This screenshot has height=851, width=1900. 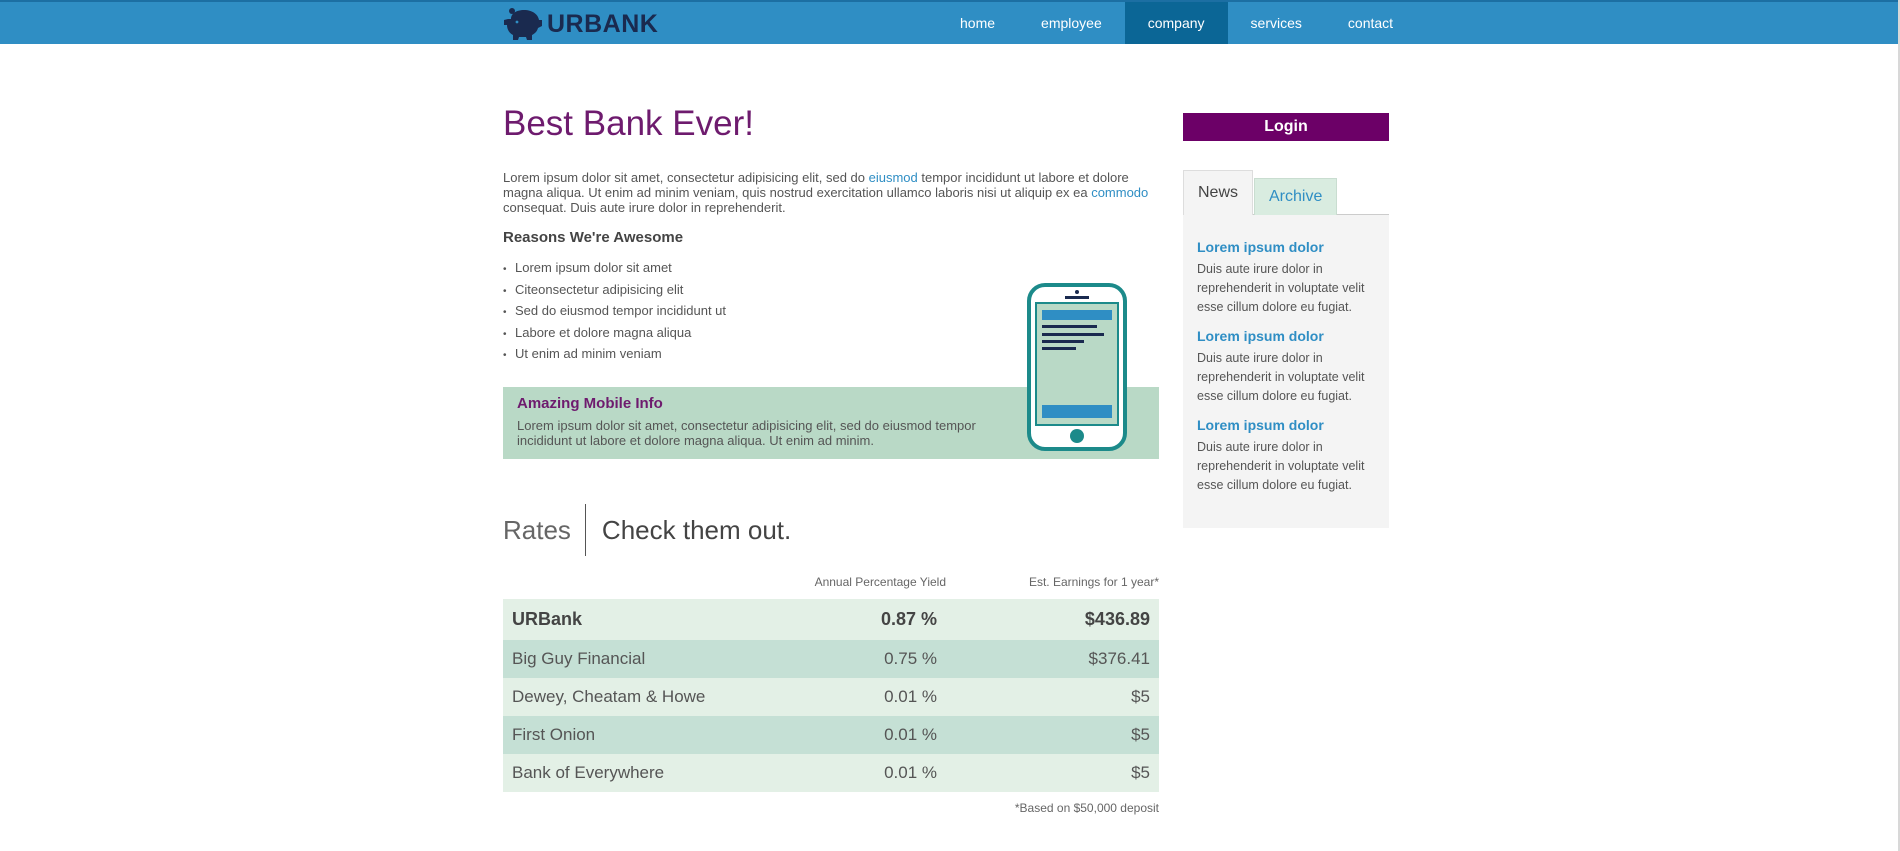 I want to click on list-item: Sed do eiusmod tempor incididunt ut, so click(x=614, y=312).